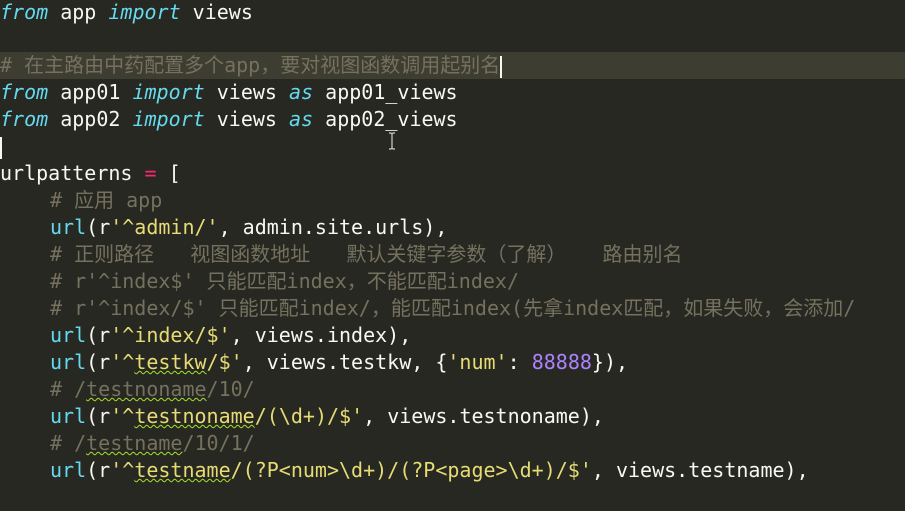 This screenshot has height=511, width=905. I want to click on operator: =, so click(150, 173).